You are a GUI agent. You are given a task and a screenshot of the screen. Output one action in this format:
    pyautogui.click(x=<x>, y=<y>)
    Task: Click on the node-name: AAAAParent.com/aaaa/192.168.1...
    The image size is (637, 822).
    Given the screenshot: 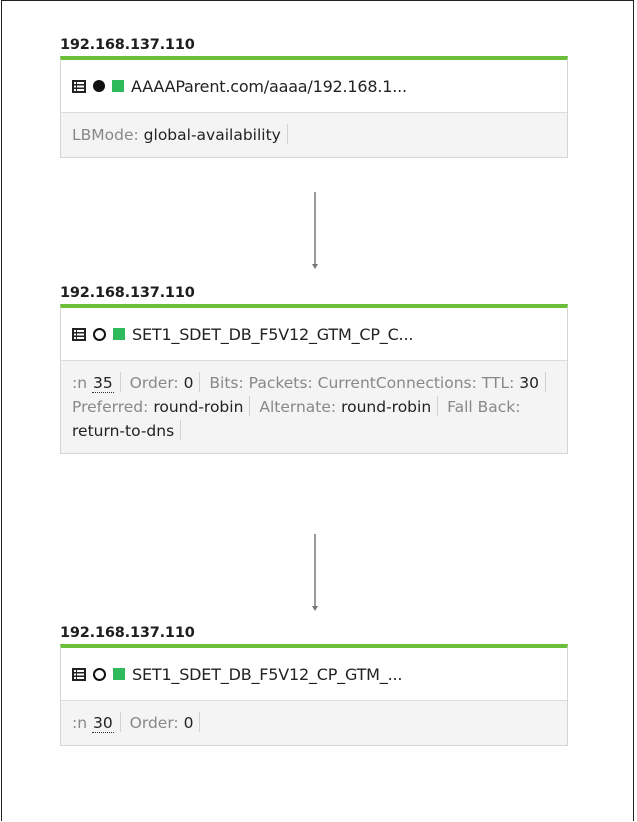 What is the action you would take?
    pyautogui.click(x=269, y=86)
    